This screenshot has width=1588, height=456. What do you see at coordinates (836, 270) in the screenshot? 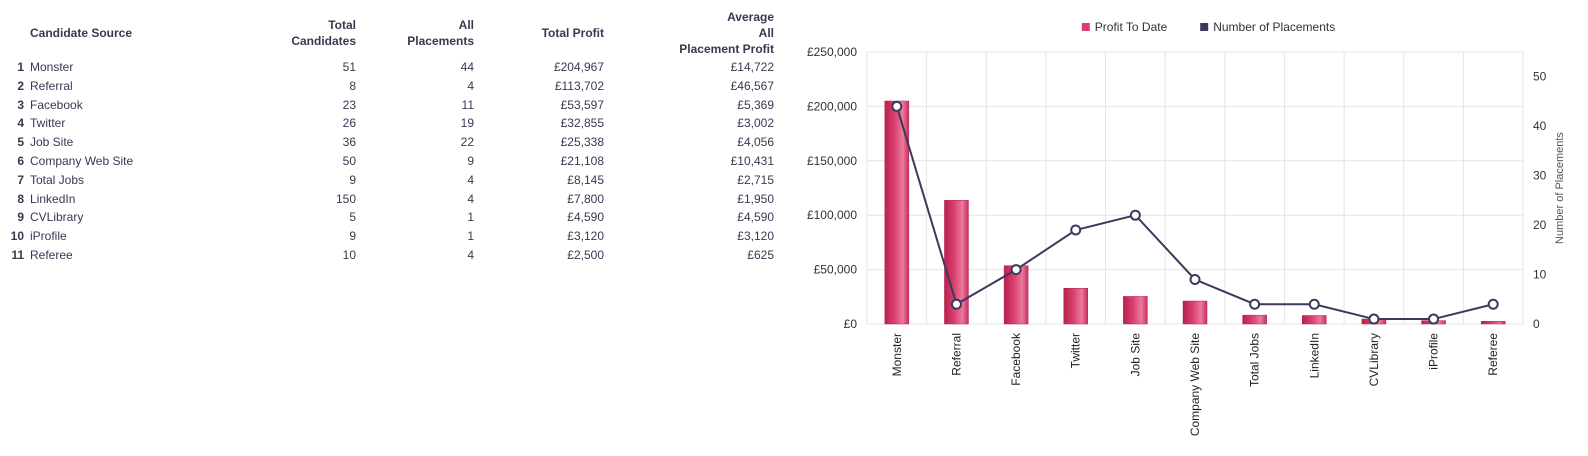
I see `left-axis-tick-label: £50,000` at bounding box center [836, 270].